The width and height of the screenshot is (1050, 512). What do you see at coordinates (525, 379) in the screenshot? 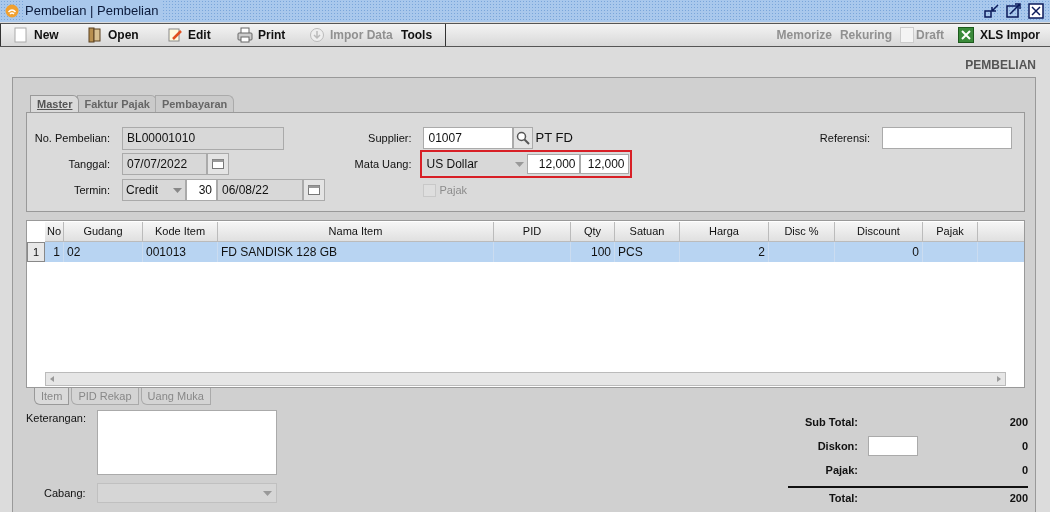
I see `horizontal-scrollbar` at bounding box center [525, 379].